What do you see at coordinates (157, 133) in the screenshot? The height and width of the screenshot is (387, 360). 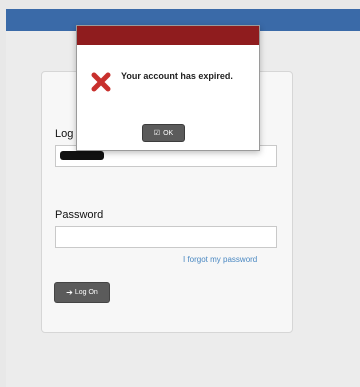 I see `checkbox-icon: ☑` at bounding box center [157, 133].